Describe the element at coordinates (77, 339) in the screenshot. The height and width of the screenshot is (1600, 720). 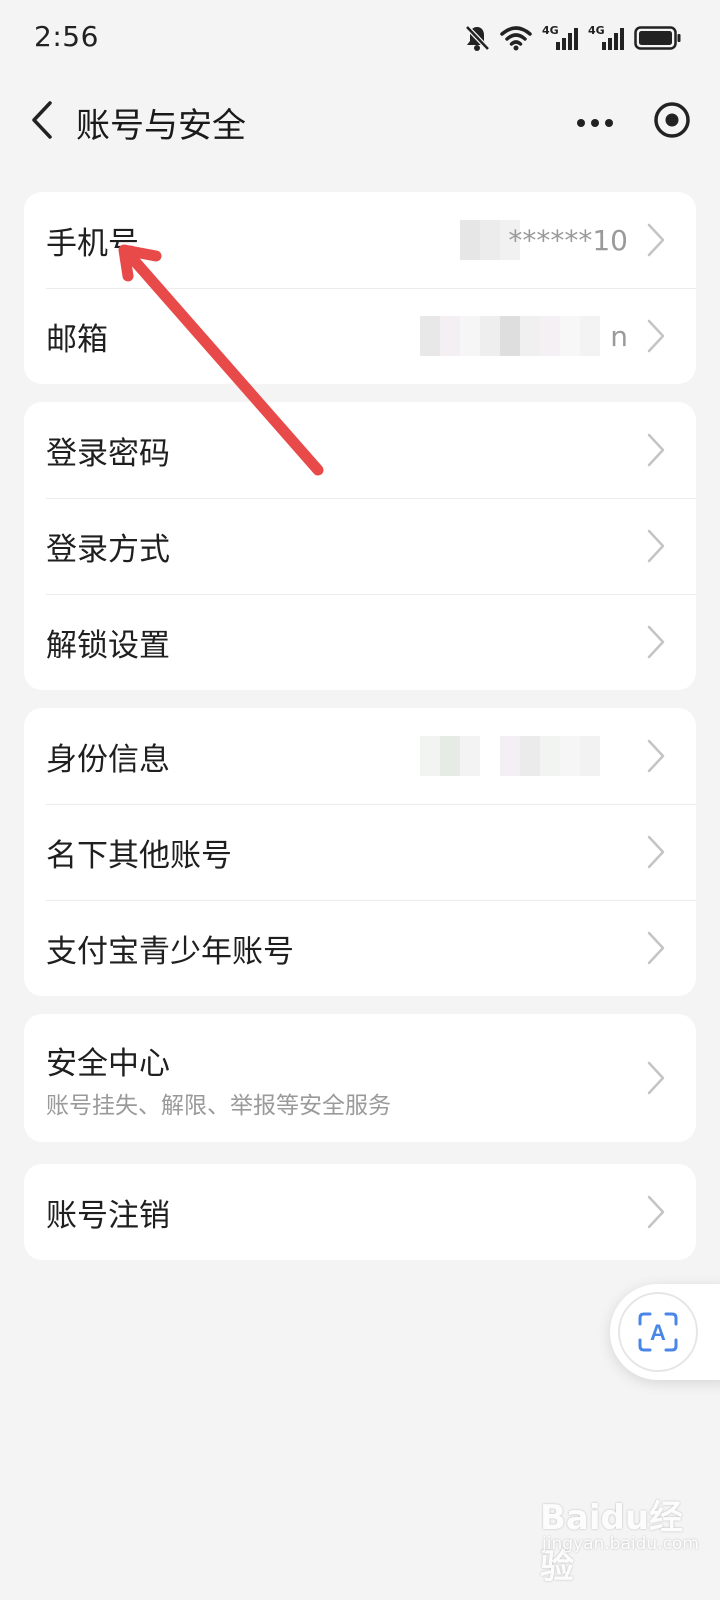
I see `email-label: 邮箱` at that location.